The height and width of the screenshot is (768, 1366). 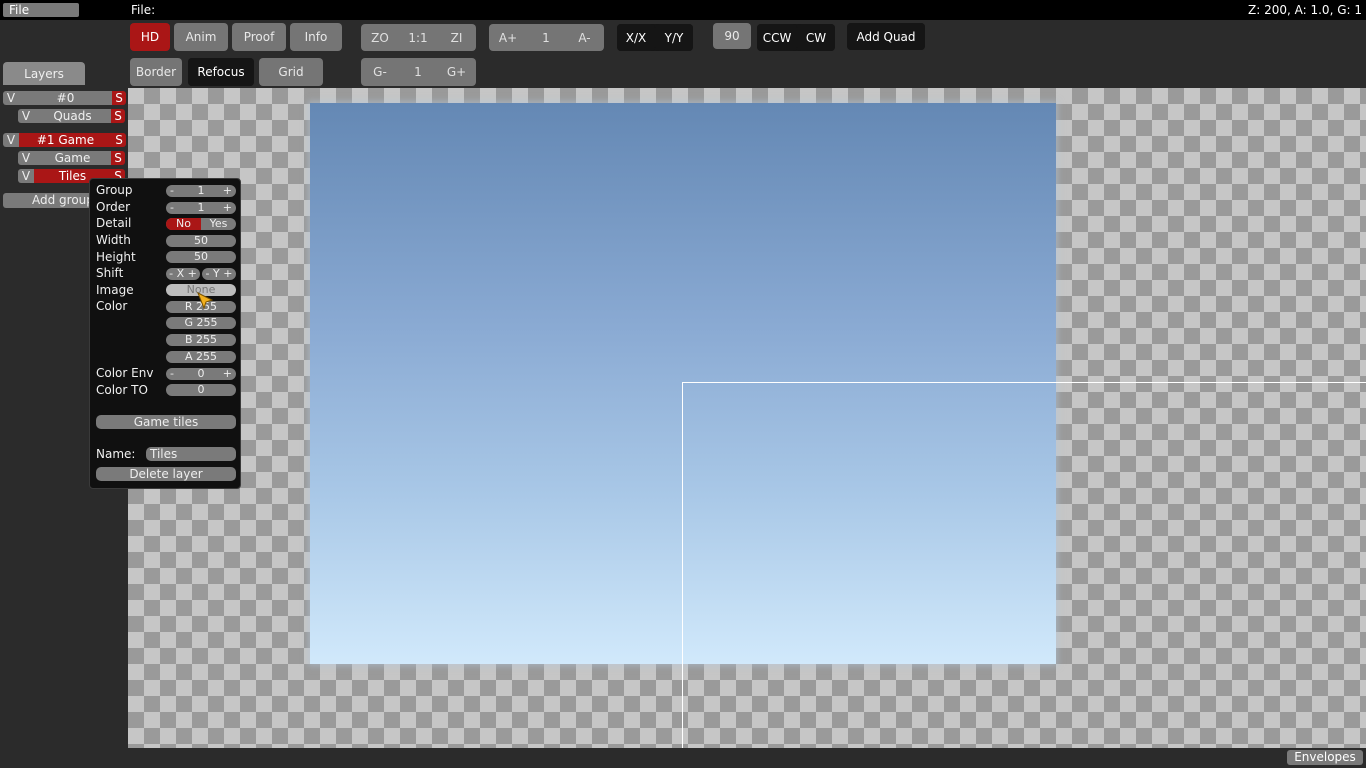 I want to click on rotation-angle-button: 90, so click(x=732, y=36).